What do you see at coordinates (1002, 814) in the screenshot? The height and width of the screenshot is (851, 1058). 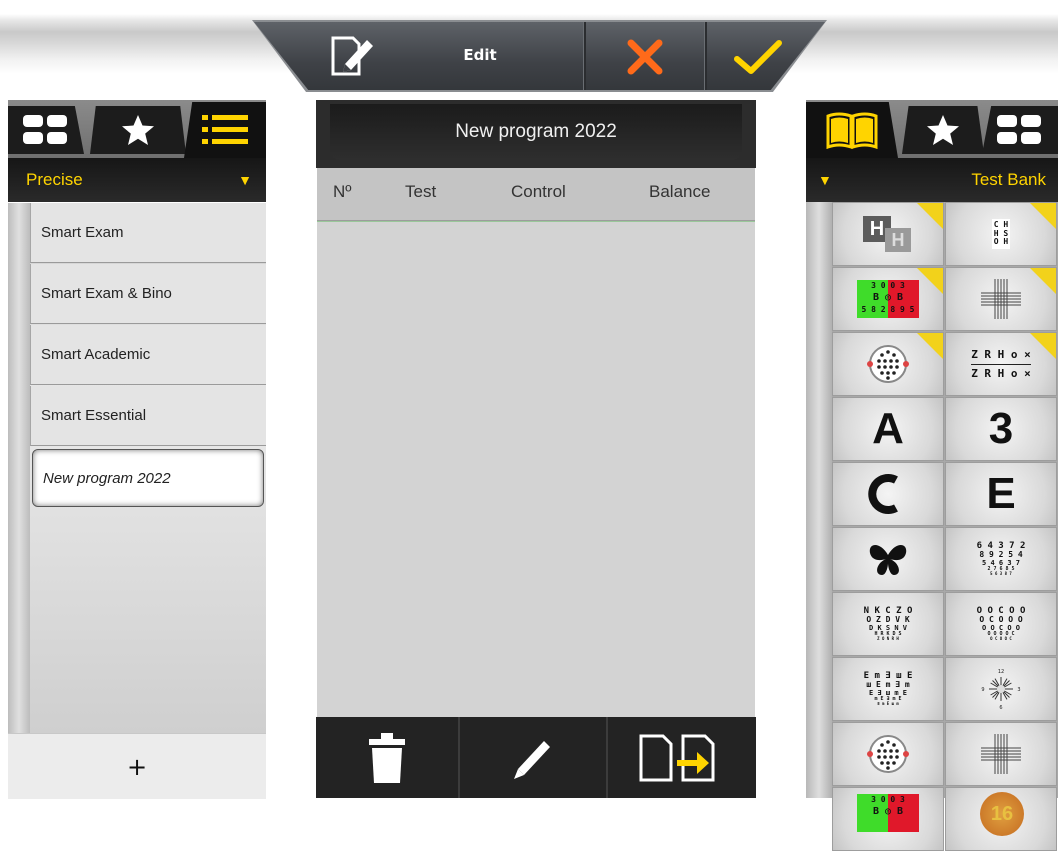 I see `tile-text: 16` at bounding box center [1002, 814].